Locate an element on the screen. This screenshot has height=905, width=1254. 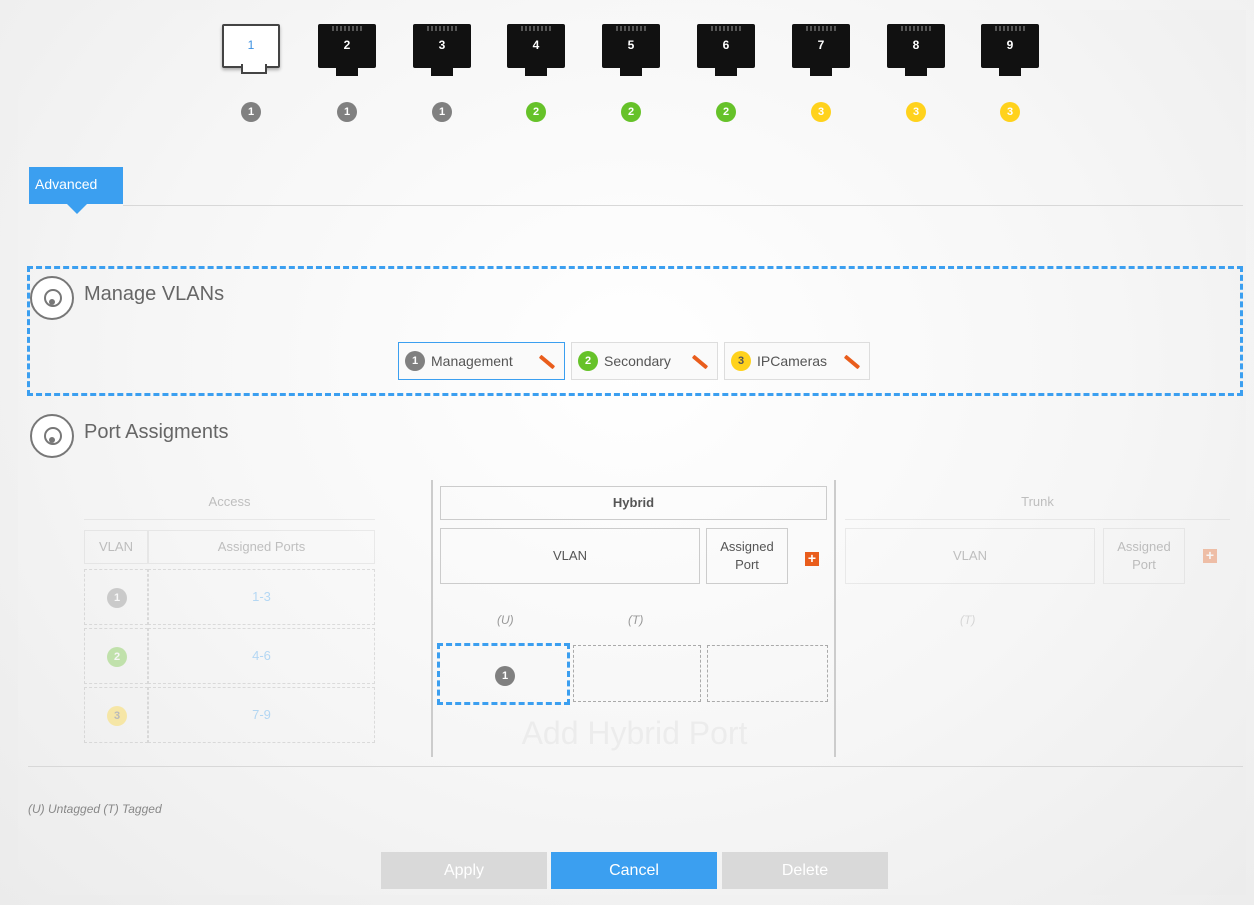
manage-vlans-title: Manage VLANs is located at coordinates (154, 294).